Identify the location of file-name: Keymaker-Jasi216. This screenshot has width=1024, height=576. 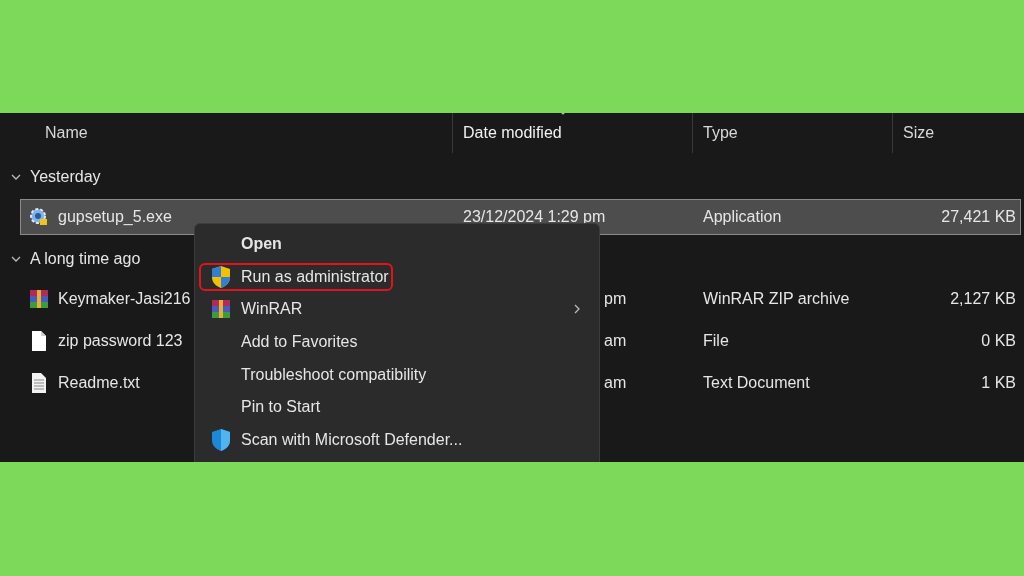
(124, 299).